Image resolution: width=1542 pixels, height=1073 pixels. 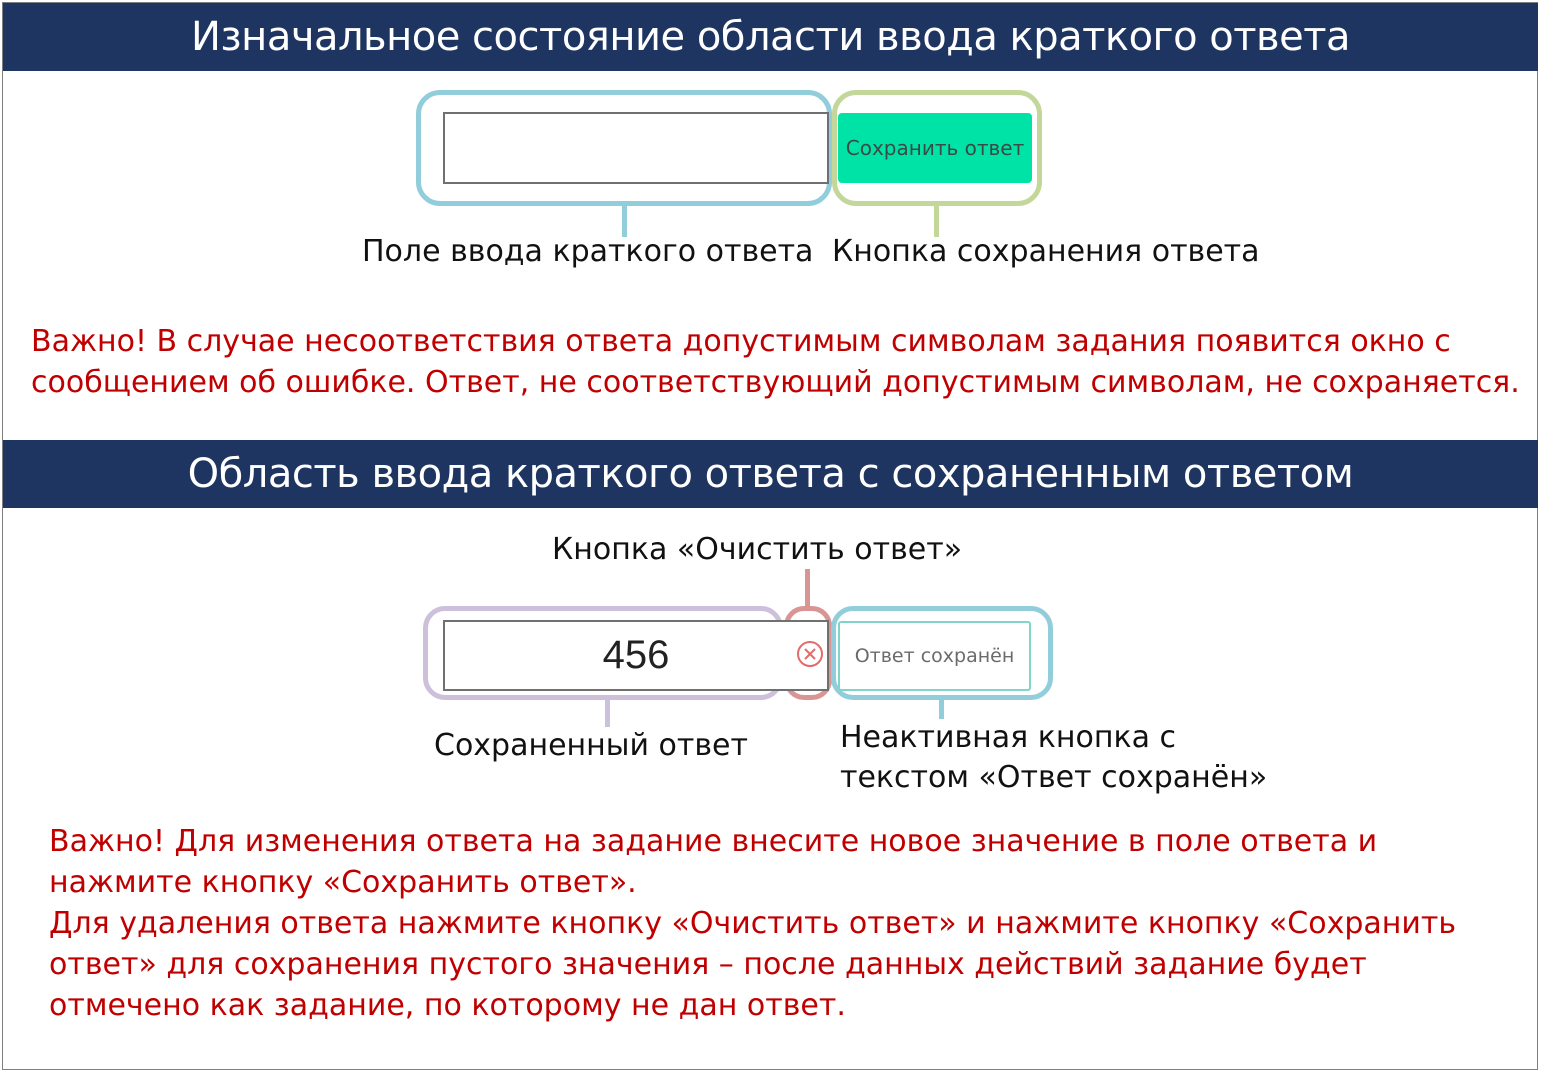 What do you see at coordinates (636, 655) in the screenshot?
I see `saved-answer-input` at bounding box center [636, 655].